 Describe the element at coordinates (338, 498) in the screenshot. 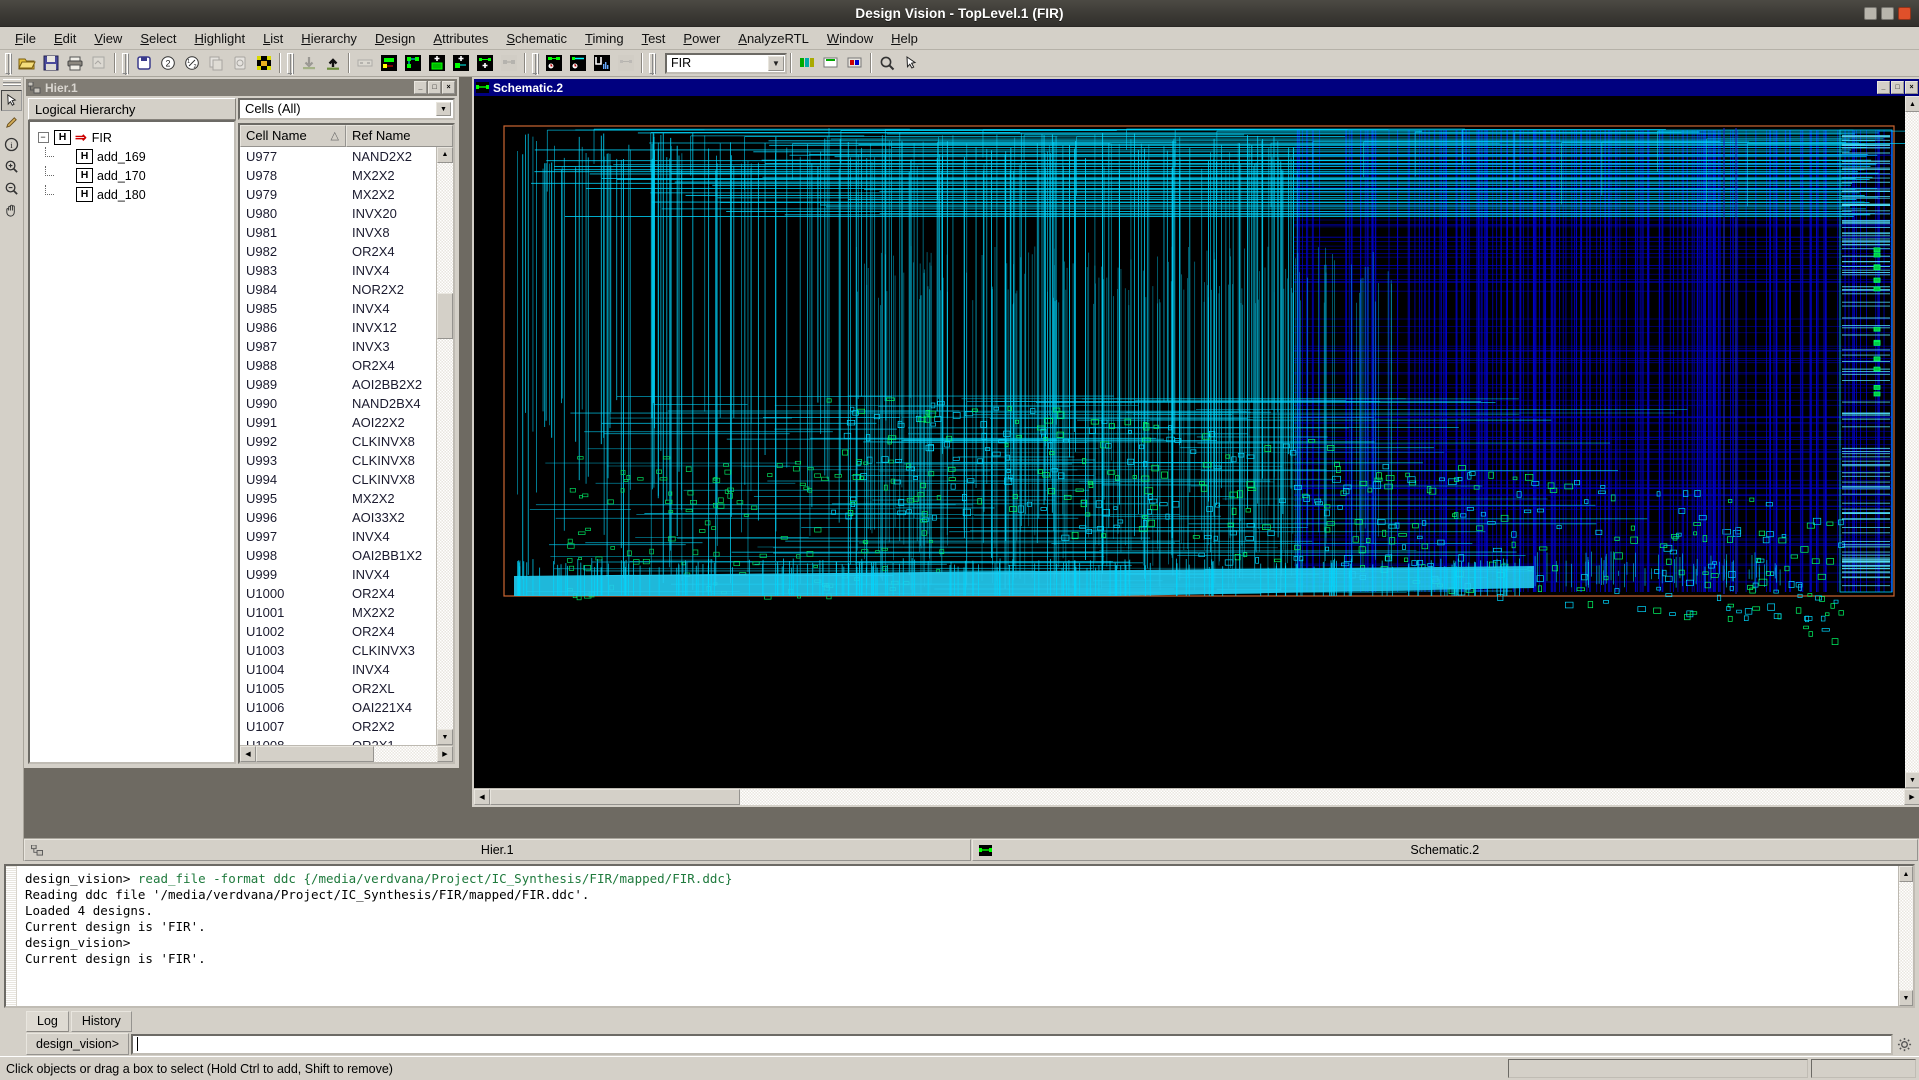

I see `table-row: U995 MX2X2` at that location.